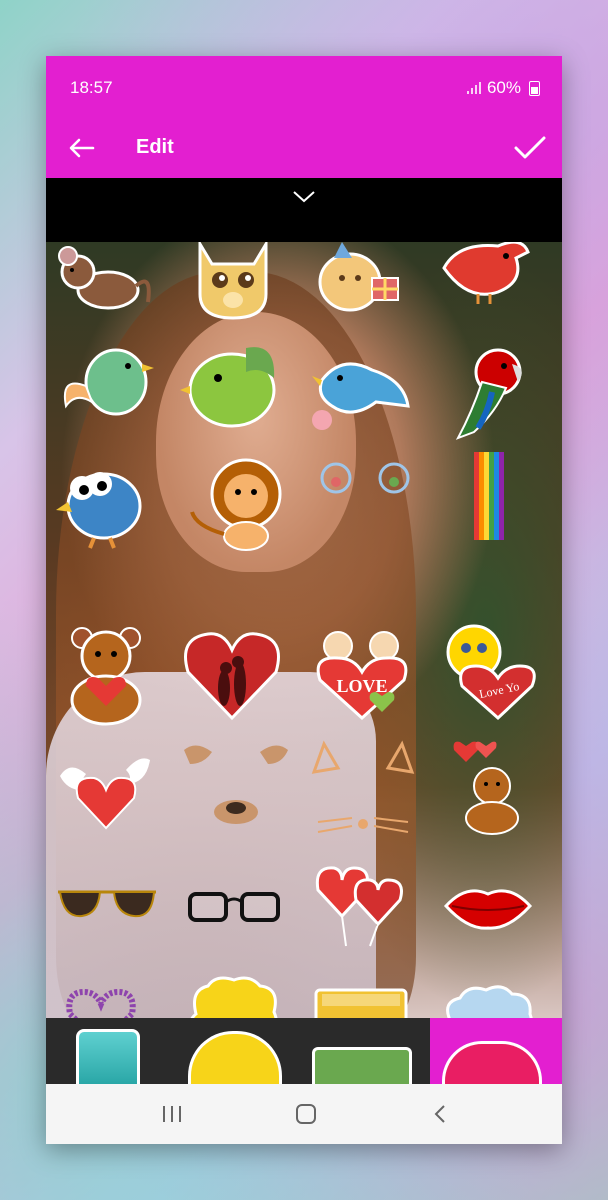 The width and height of the screenshot is (608, 1200). I want to click on blue-cartoon-bird-sticker, so click(104, 502).